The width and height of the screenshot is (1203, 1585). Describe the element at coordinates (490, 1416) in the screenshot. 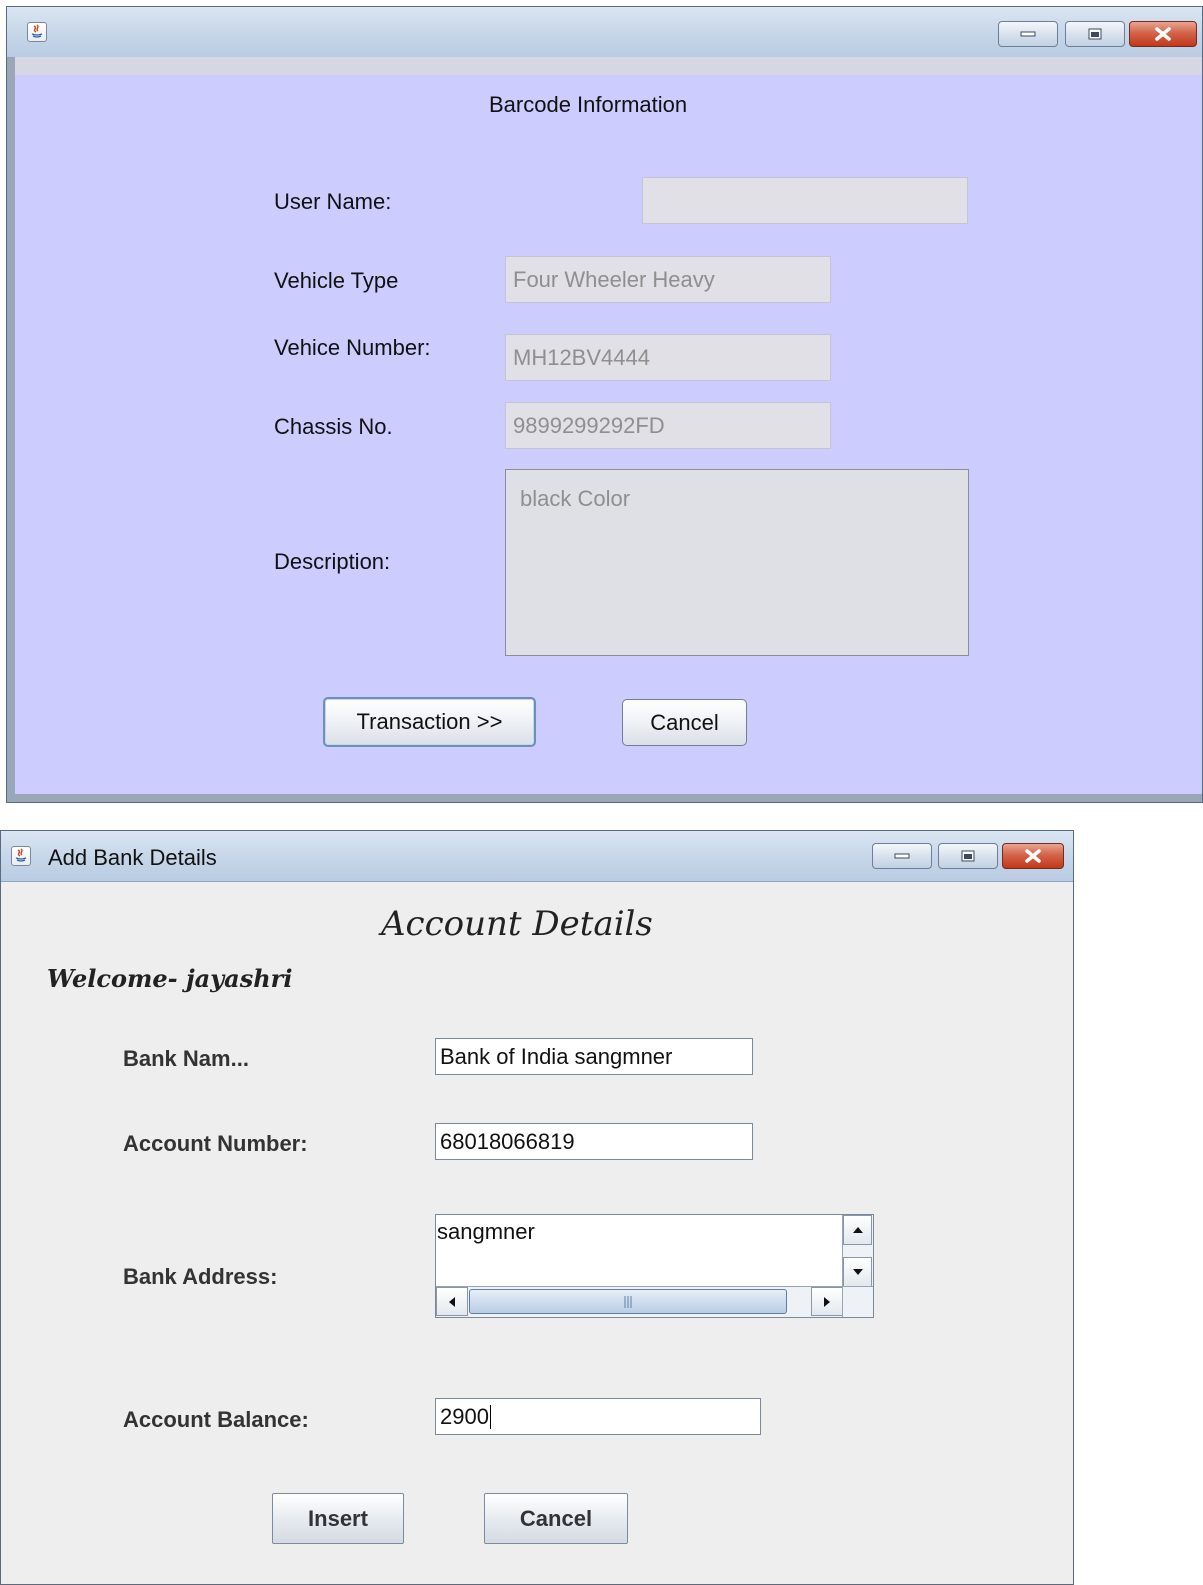

I see `text-caret` at that location.